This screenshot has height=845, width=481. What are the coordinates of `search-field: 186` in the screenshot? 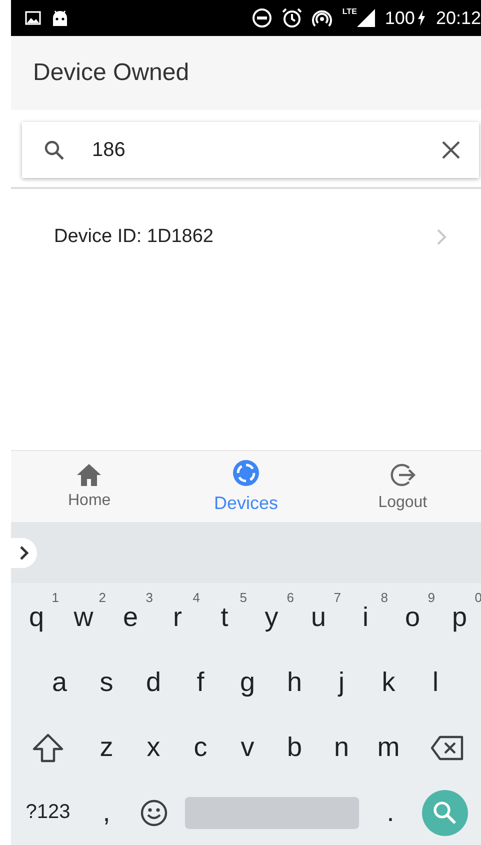 It's located at (252, 150).